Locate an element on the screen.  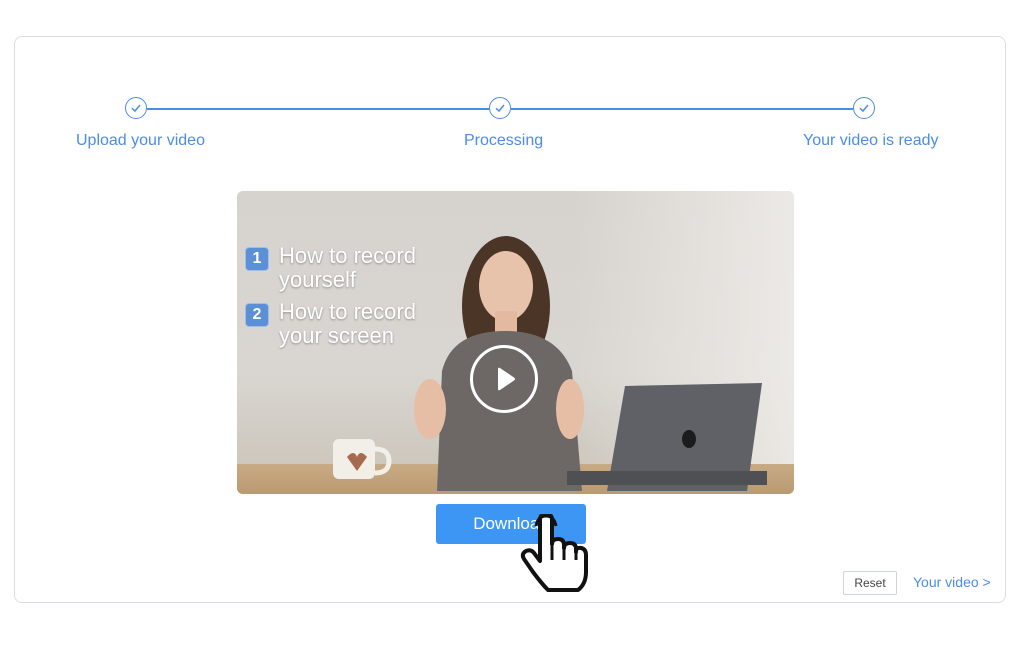
video-overlay-item-1: 1 How to record yourself is located at coordinates (337, 268).